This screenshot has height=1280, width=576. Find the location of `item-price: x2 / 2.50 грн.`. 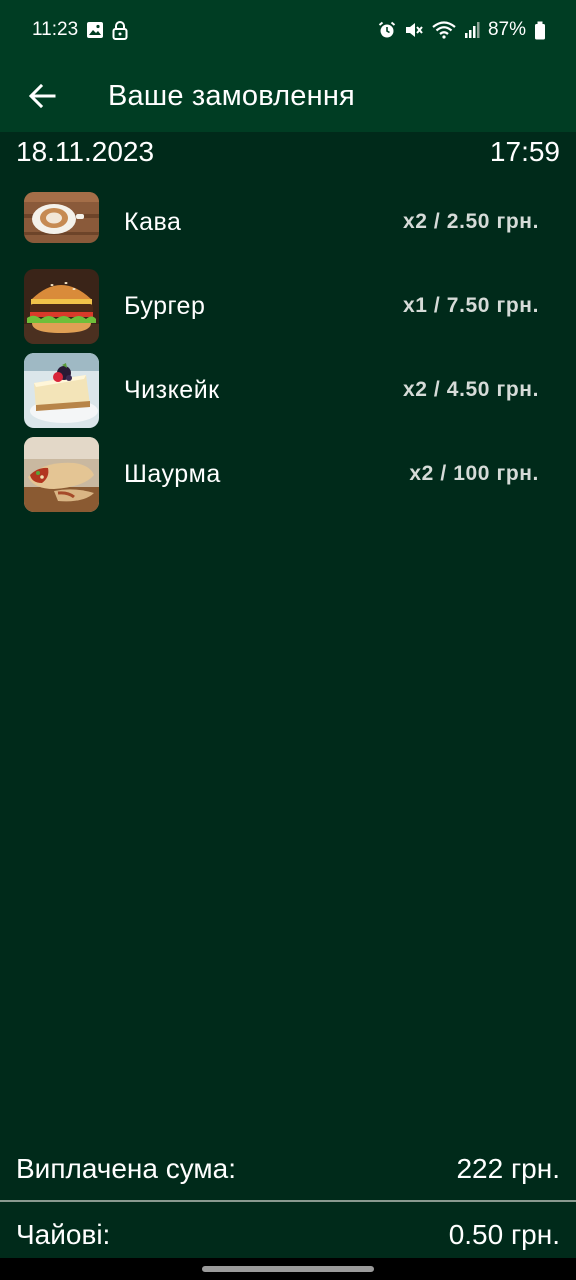

item-price: x2 / 2.50 грн. is located at coordinates (470, 221).